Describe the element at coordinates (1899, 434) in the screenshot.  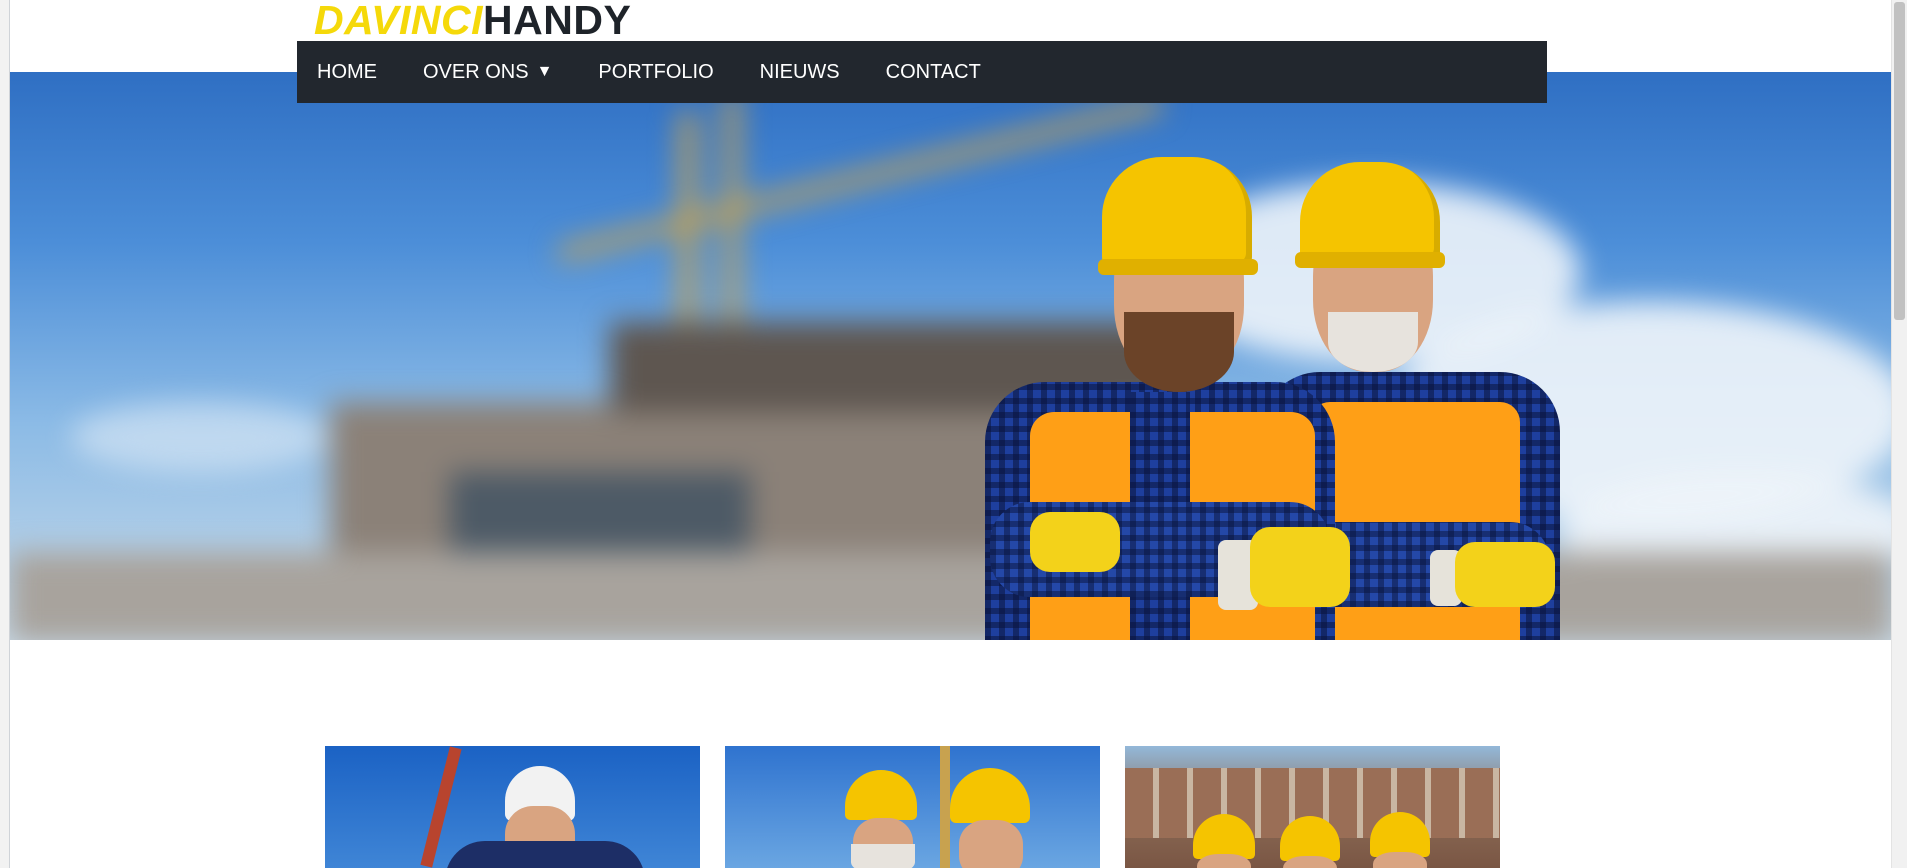
I see `vertical-scrollbar` at that location.